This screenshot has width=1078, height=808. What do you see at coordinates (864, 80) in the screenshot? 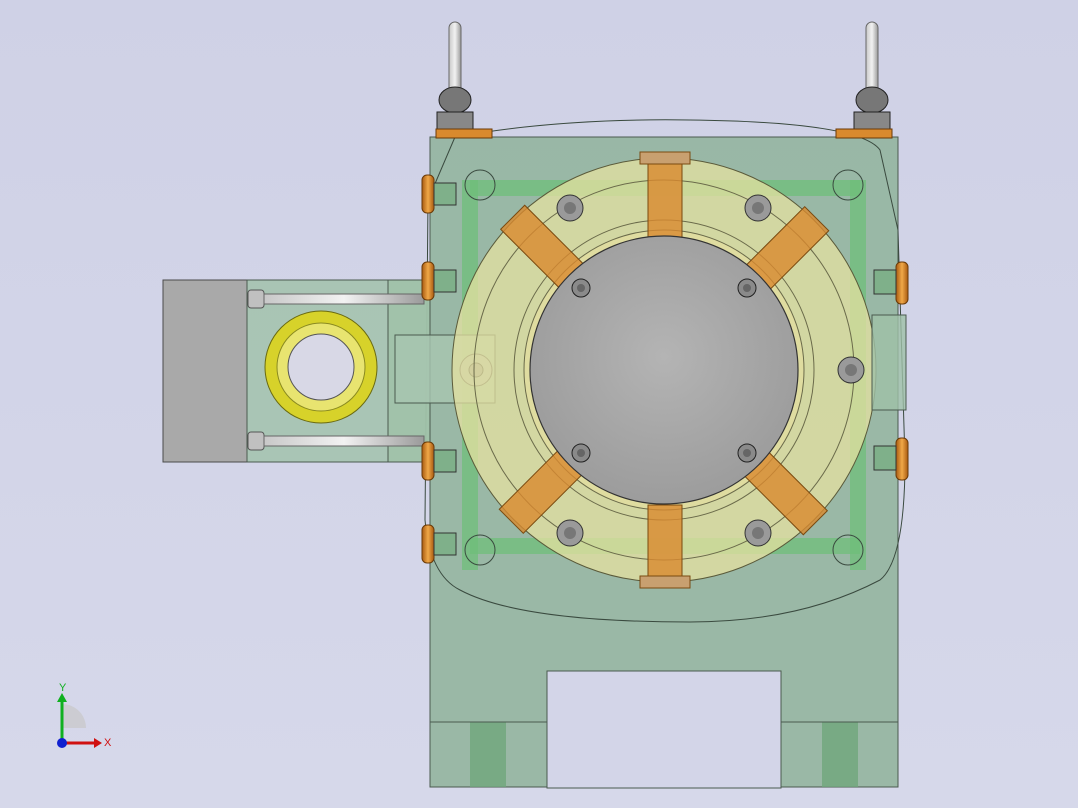
I see `lifting-pin-right` at bounding box center [864, 80].